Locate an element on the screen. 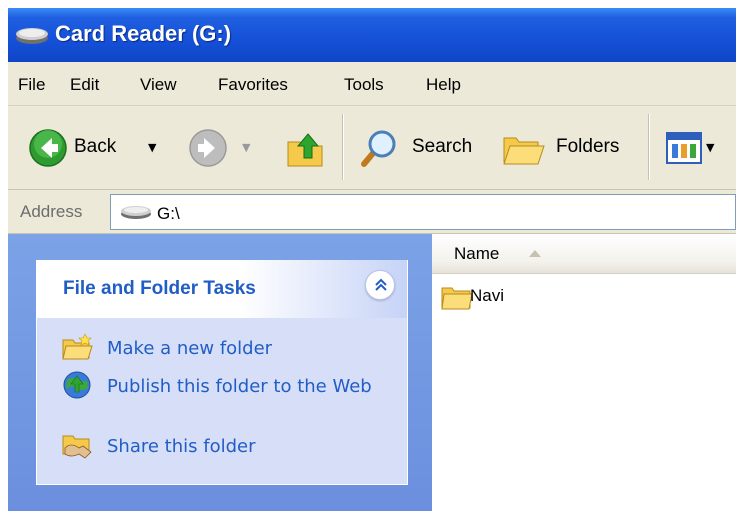 Image resolution: width=736 pixels, height=511 pixels. collapse-button is located at coordinates (380, 285).